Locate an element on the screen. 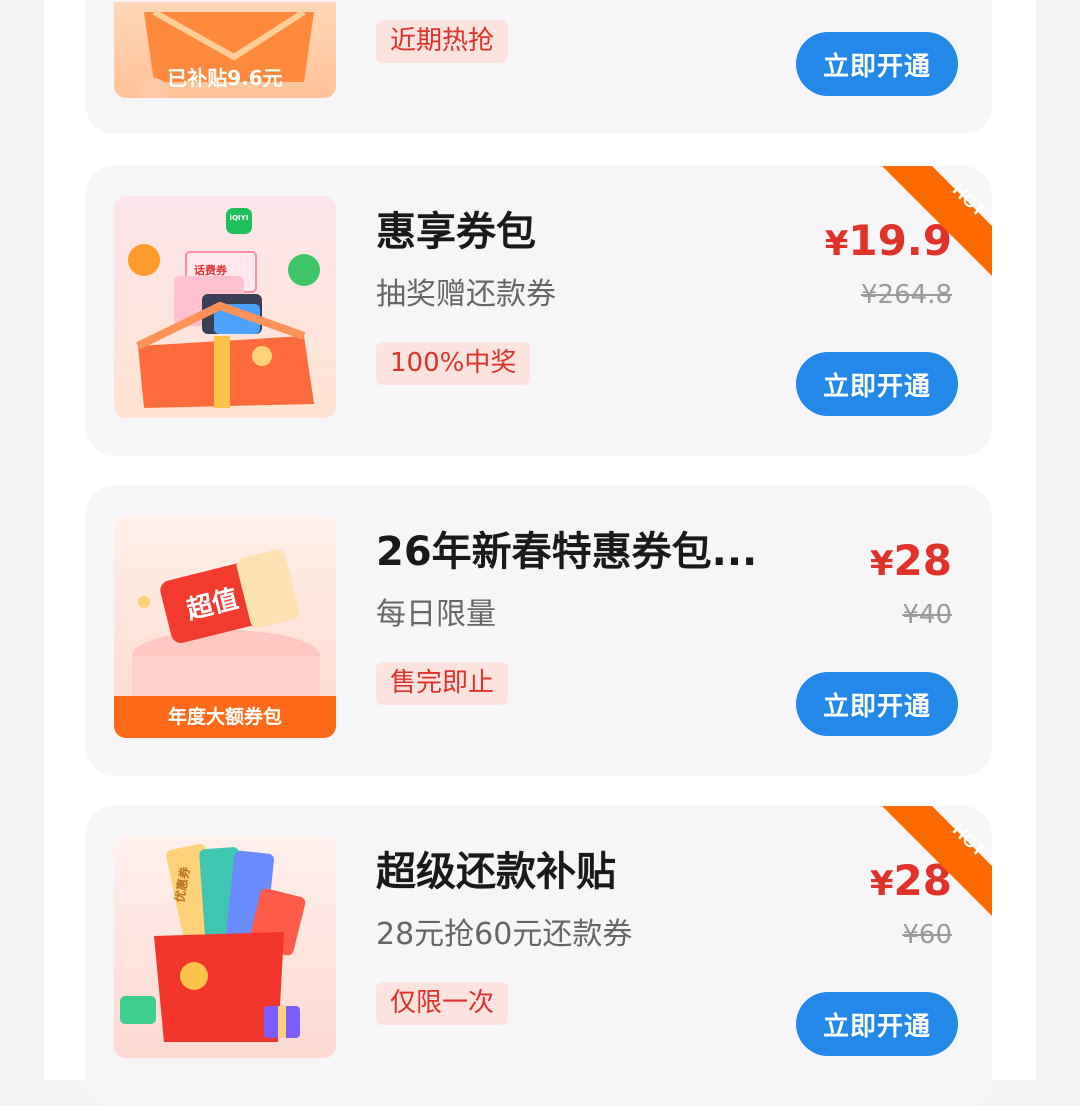  original-price: ¥60 is located at coordinates (927, 935).